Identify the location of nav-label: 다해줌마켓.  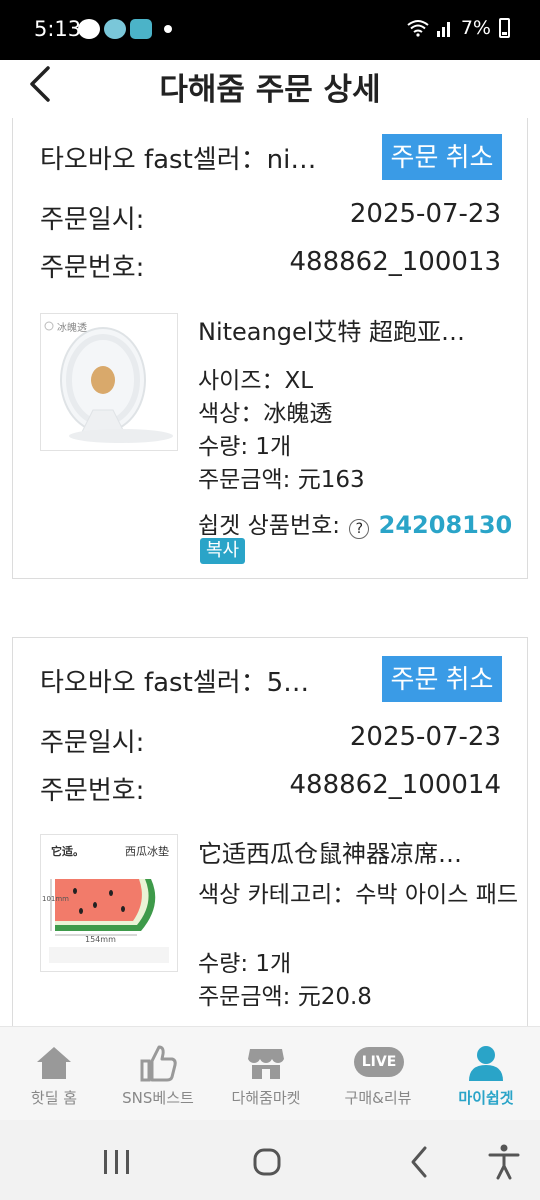
(266, 1098).